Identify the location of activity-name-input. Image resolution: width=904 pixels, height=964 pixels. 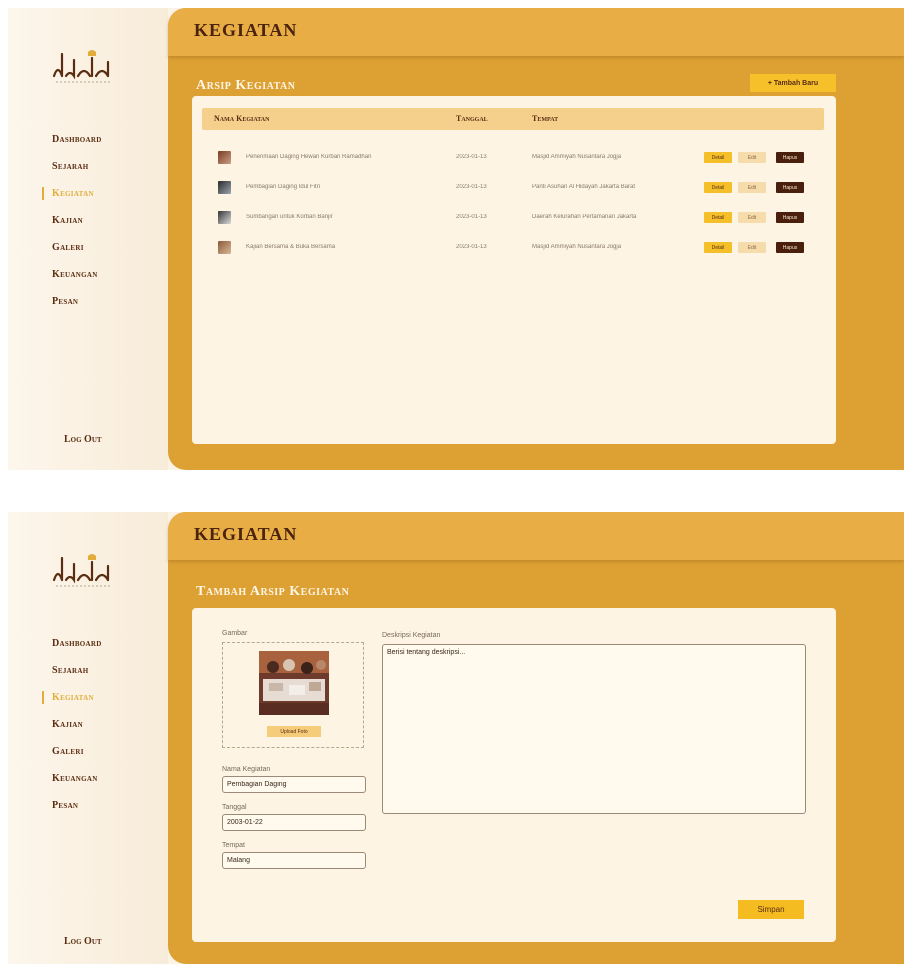
(294, 784).